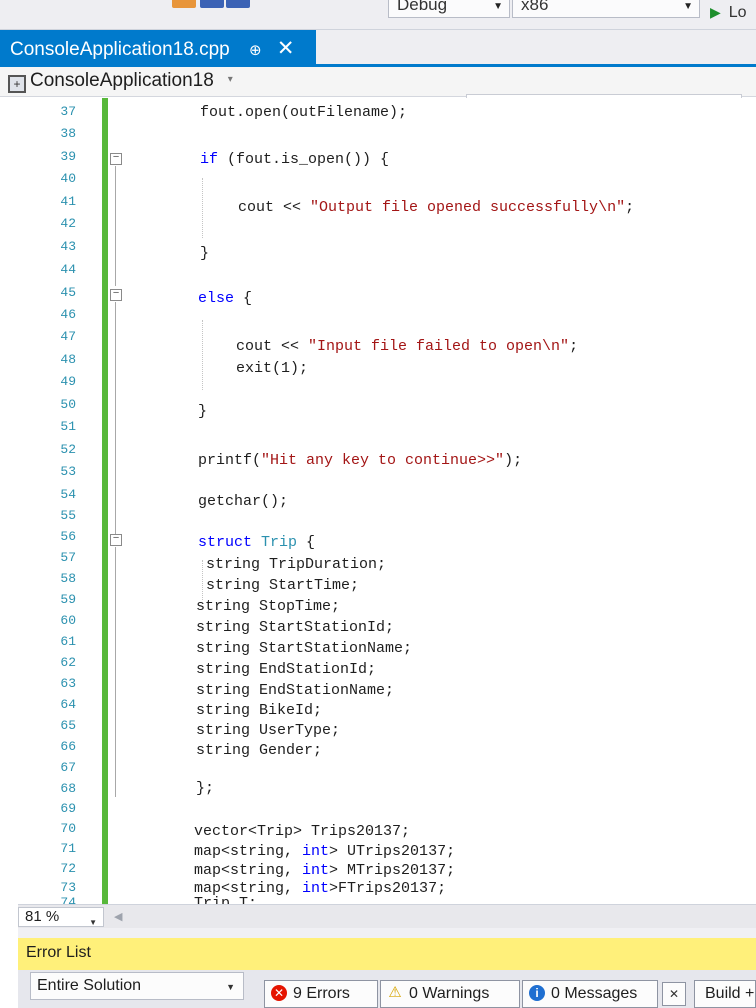  I want to click on warnings-filter-button: ⚠ 0 Warnings, so click(450, 994).